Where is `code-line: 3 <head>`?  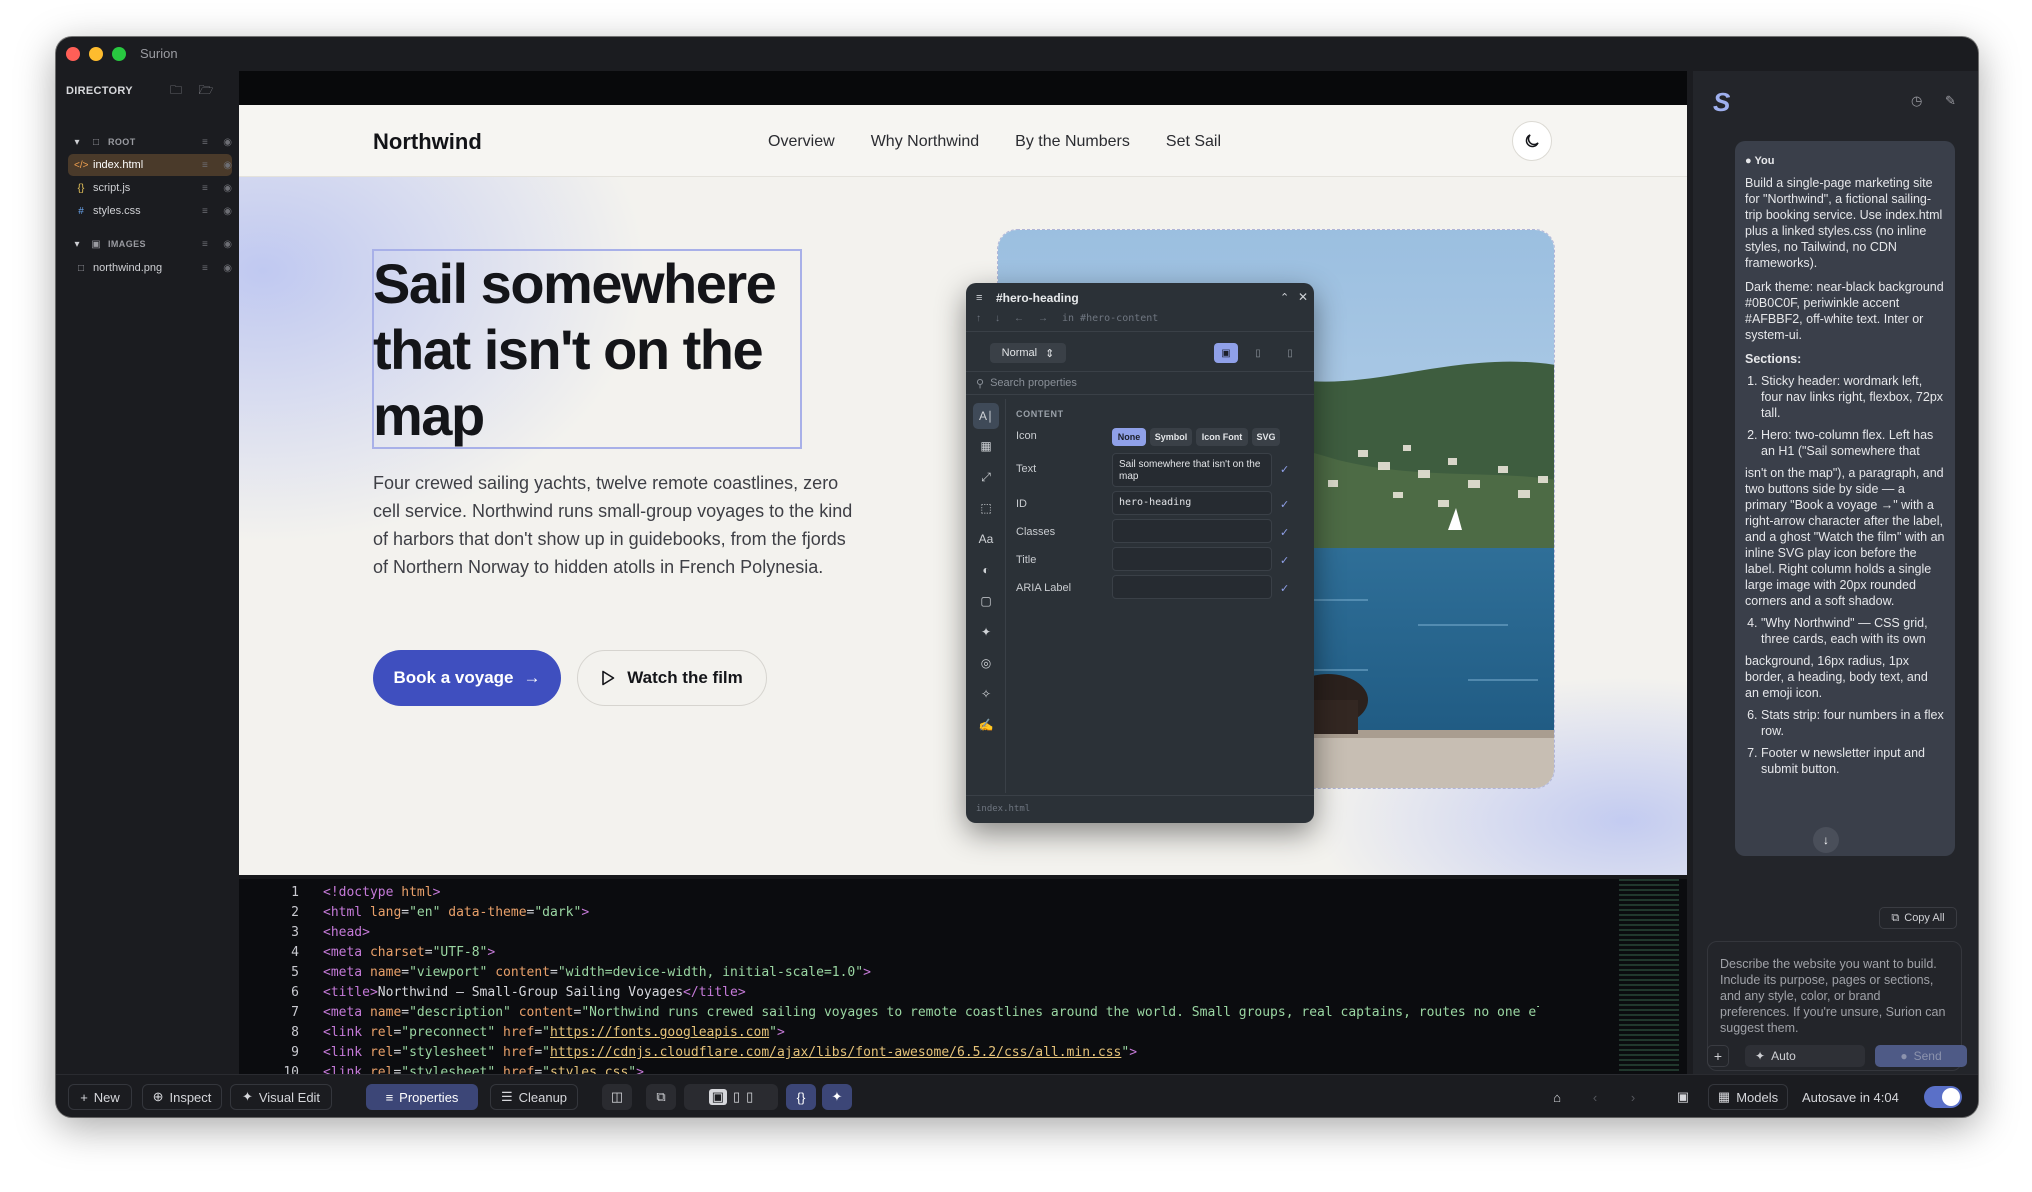 code-line: 3 <head> is located at coordinates (889, 935).